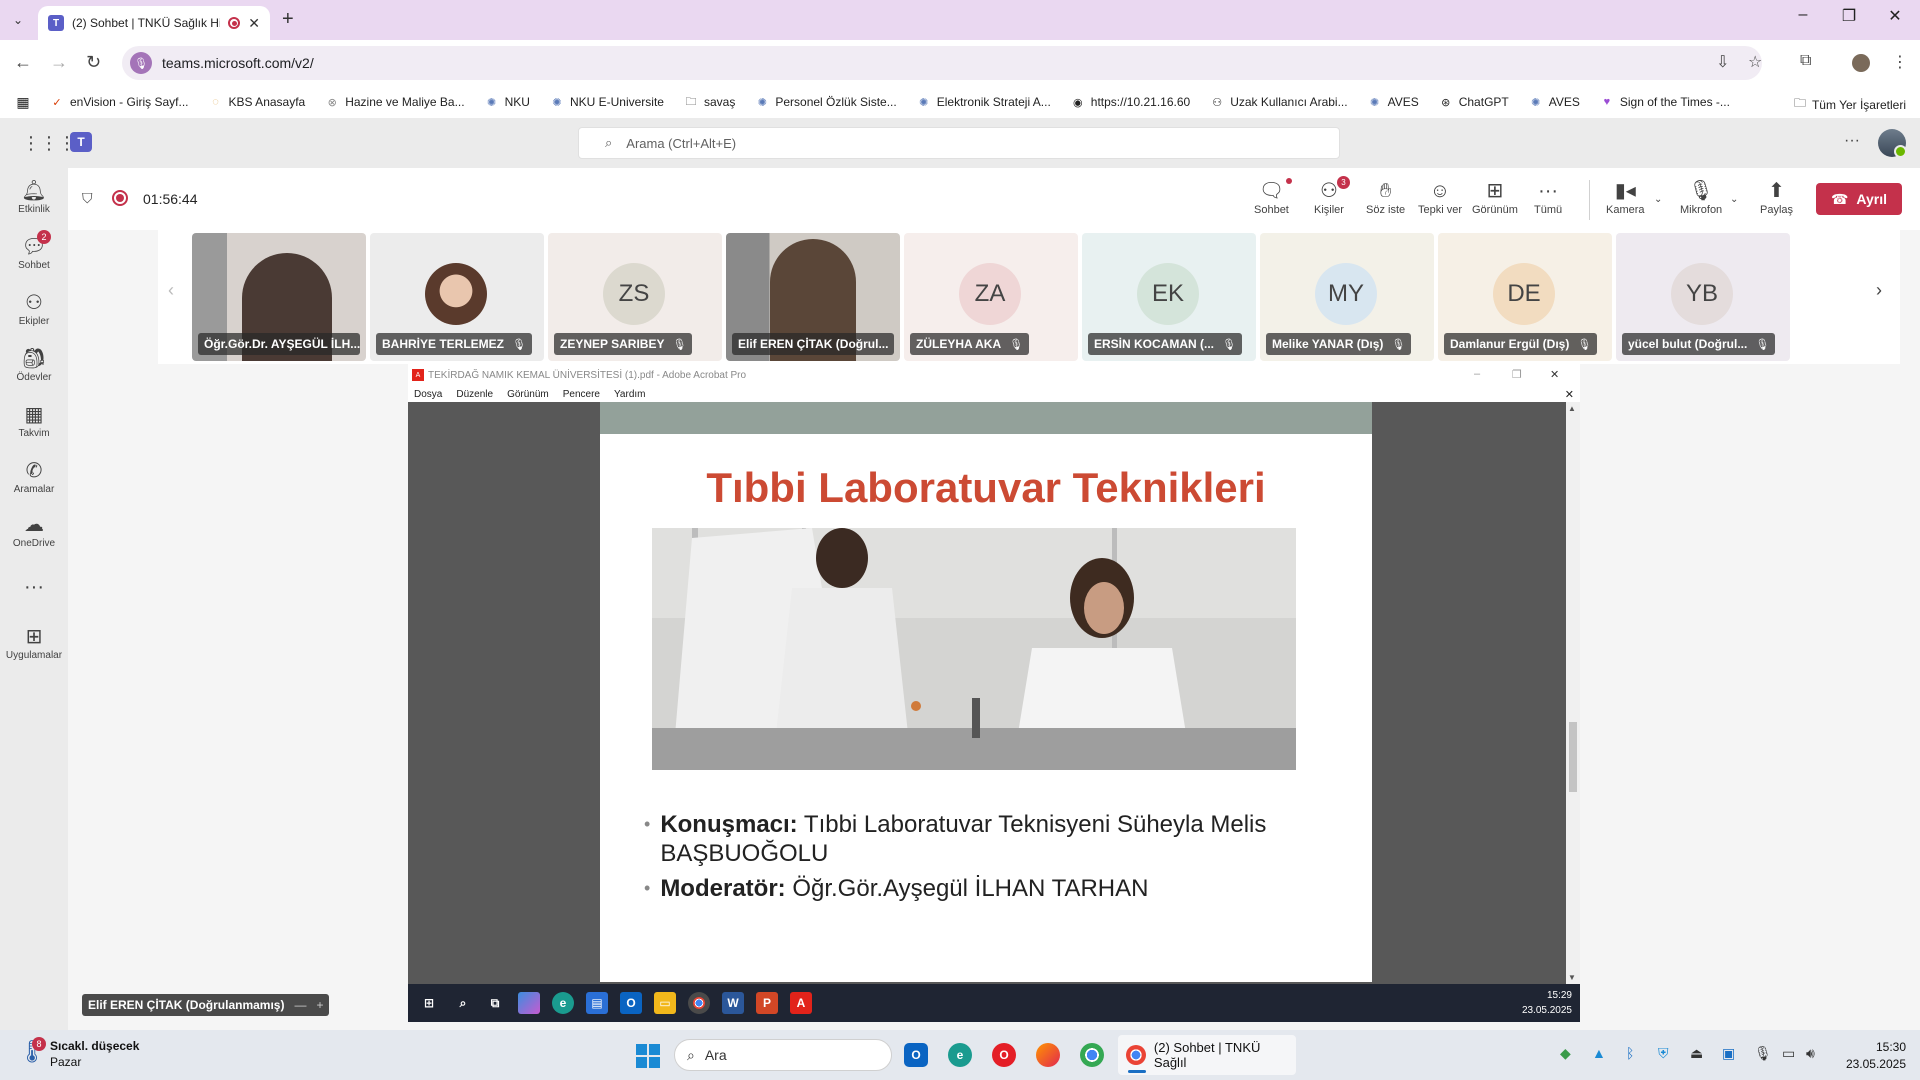 The image size is (1920, 1080). I want to click on settings-more-icon: ···, so click(1852, 141).